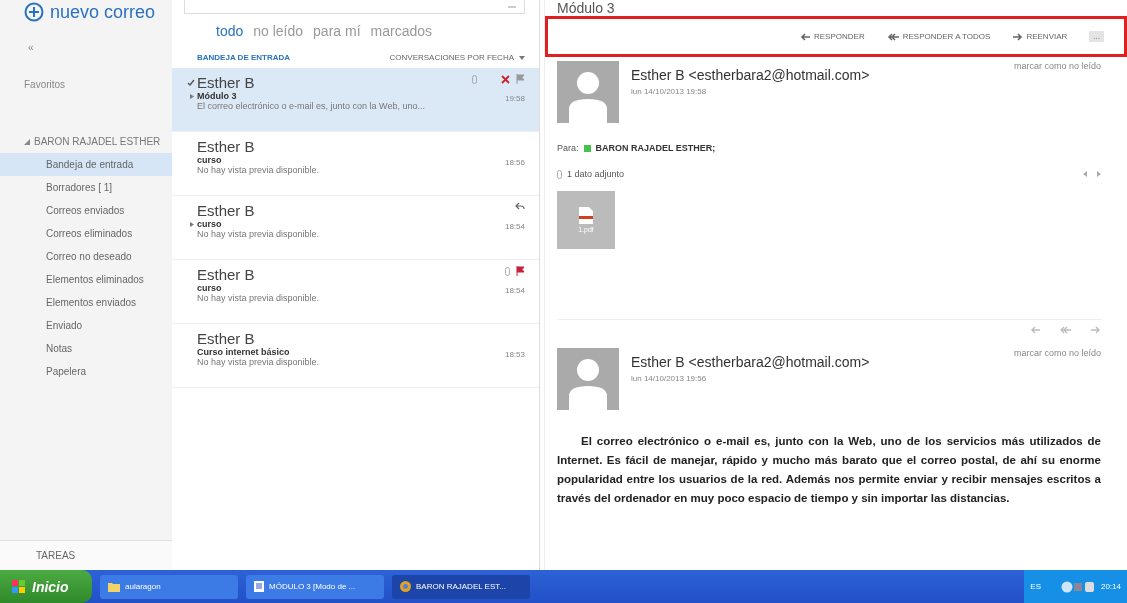 This screenshot has height=603, width=1127. Describe the element at coordinates (337, 31) in the screenshot. I see `filter-tab: para mí` at that location.